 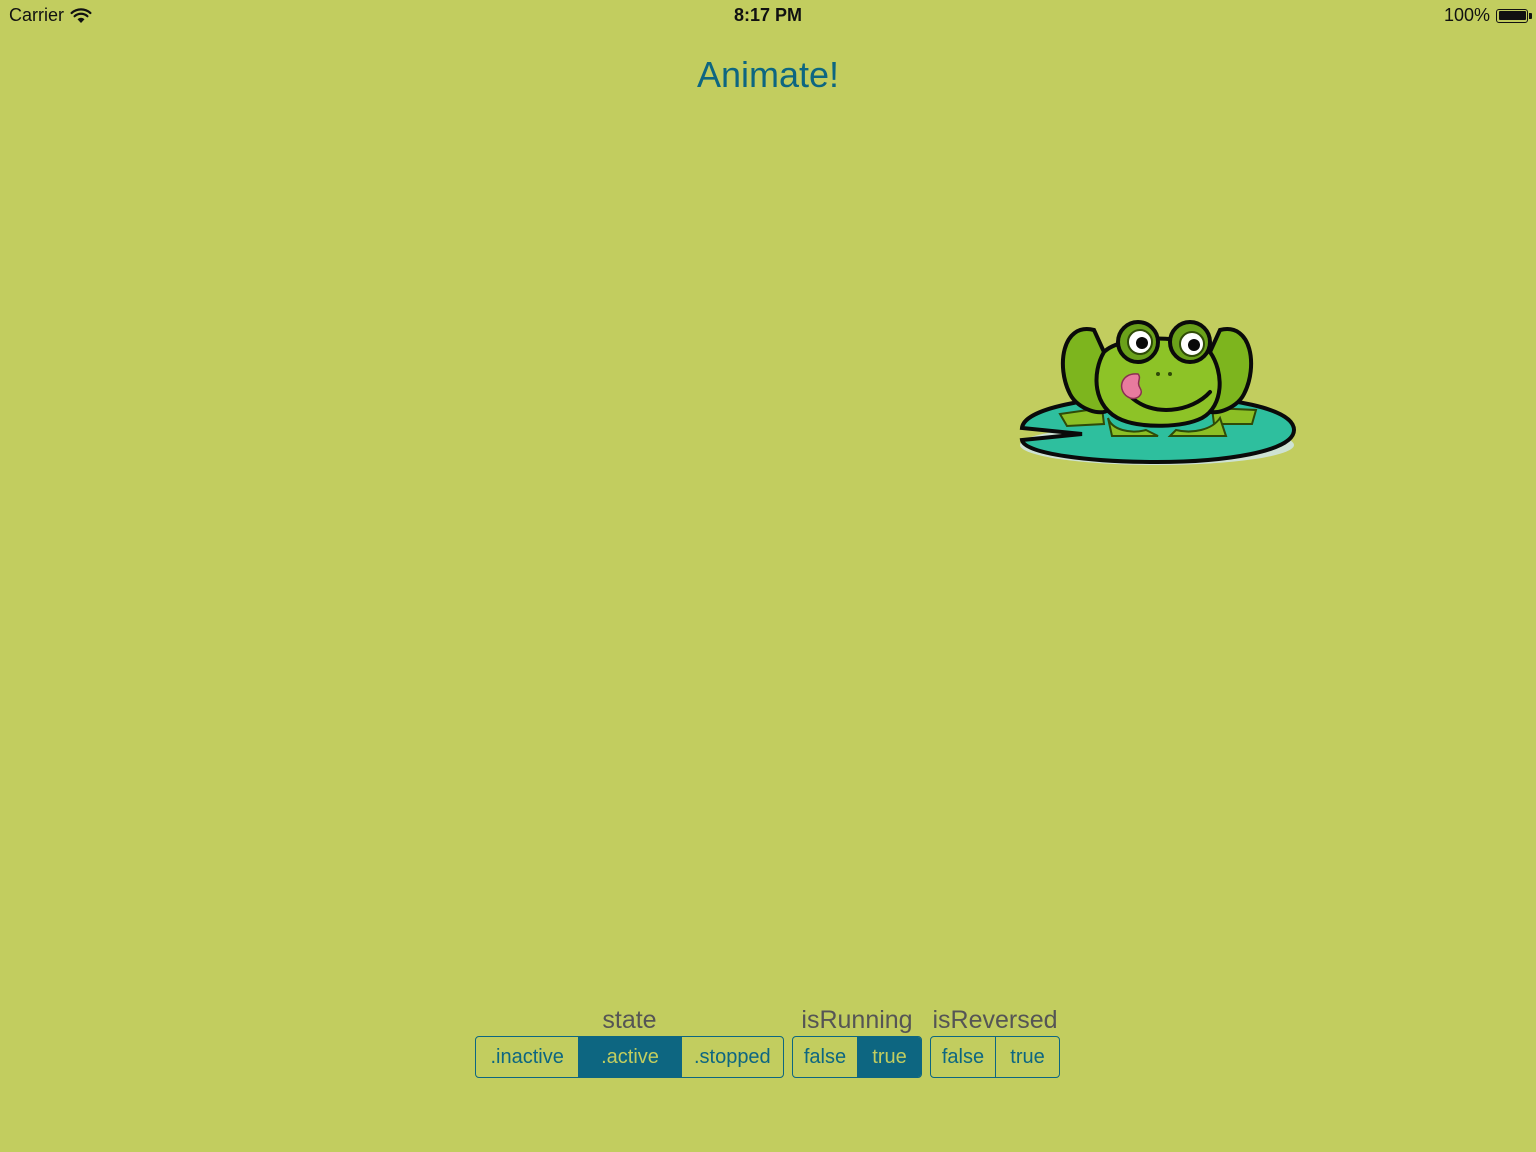 I want to click on is-reversed-false-segment: false, so click(x=963, y=1057).